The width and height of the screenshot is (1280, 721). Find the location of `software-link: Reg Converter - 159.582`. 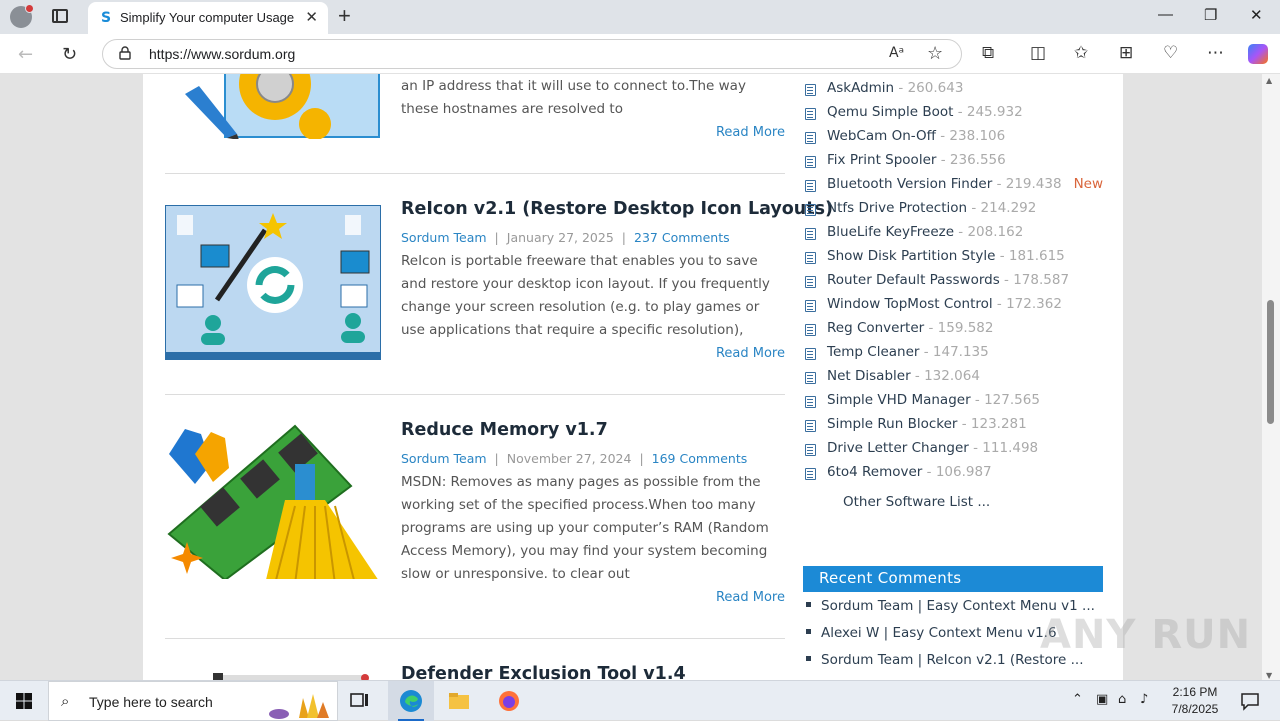

software-link: Reg Converter - 159.582 is located at coordinates (910, 328).